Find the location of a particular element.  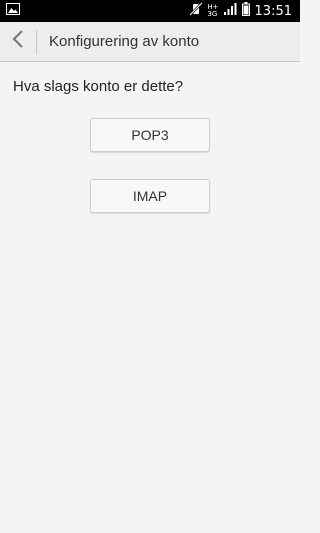

page-title: Konfigurering av konto is located at coordinates (124, 41).